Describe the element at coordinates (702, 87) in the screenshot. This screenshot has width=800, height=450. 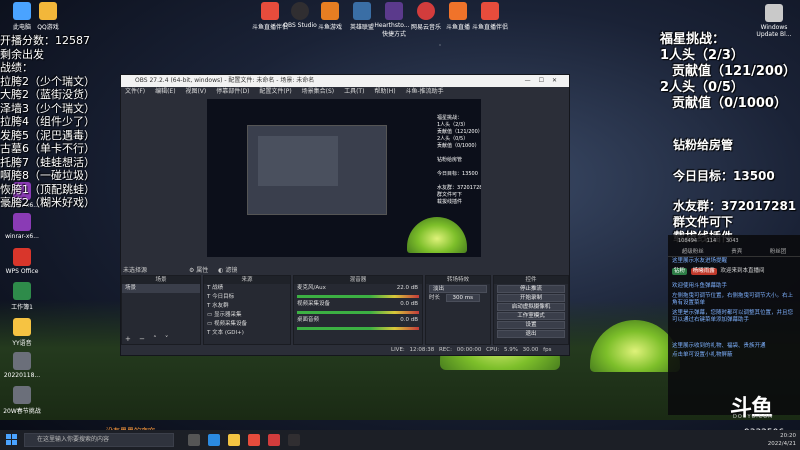
I see `challenge-line2: 2人头（0/5）` at that location.